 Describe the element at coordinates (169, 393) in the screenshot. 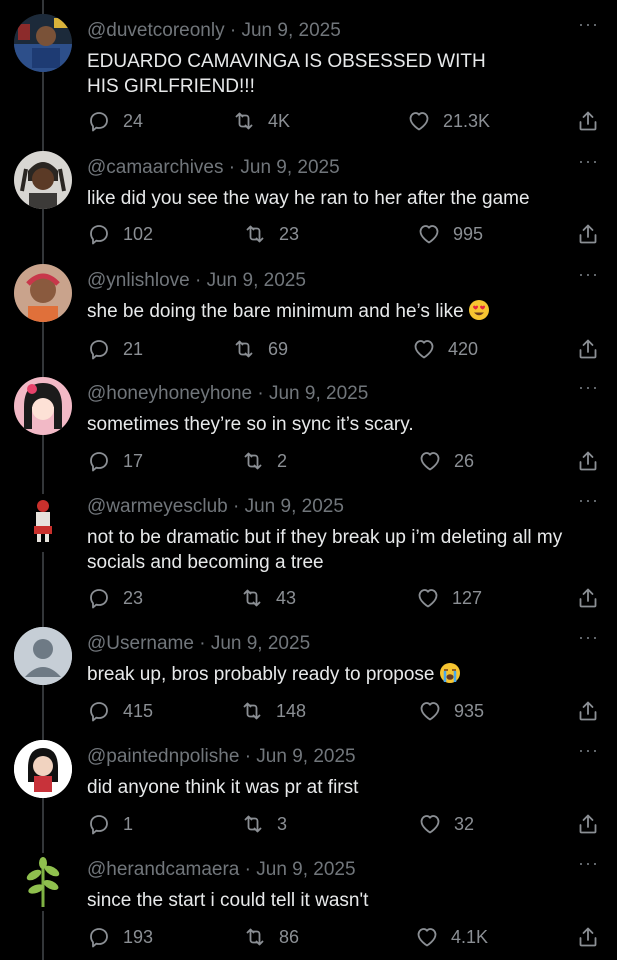

I see `handle: @honeyhoneyhone` at that location.